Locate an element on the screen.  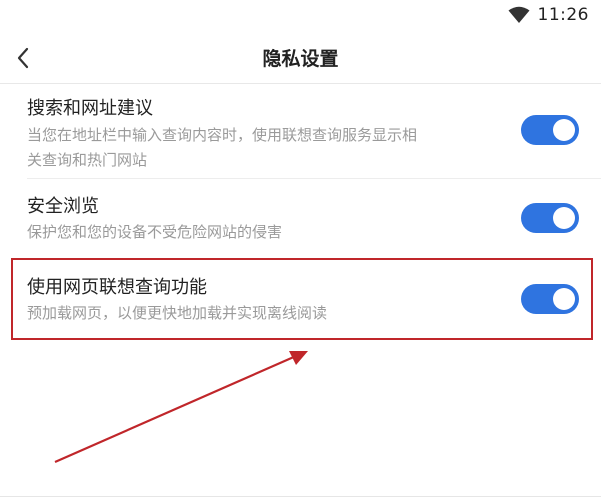
setting-description-line: 当您在地址栏中输入查询内容时，使用联想查询服务显示相 is located at coordinates (222, 135).